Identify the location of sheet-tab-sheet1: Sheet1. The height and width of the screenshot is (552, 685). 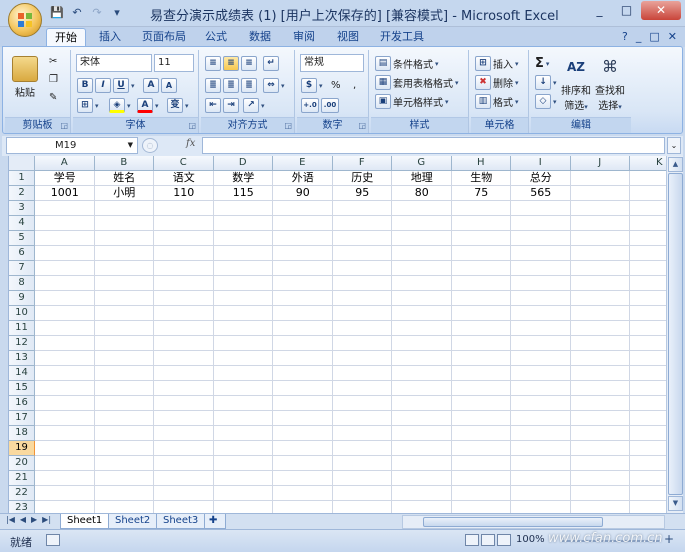
(85, 521).